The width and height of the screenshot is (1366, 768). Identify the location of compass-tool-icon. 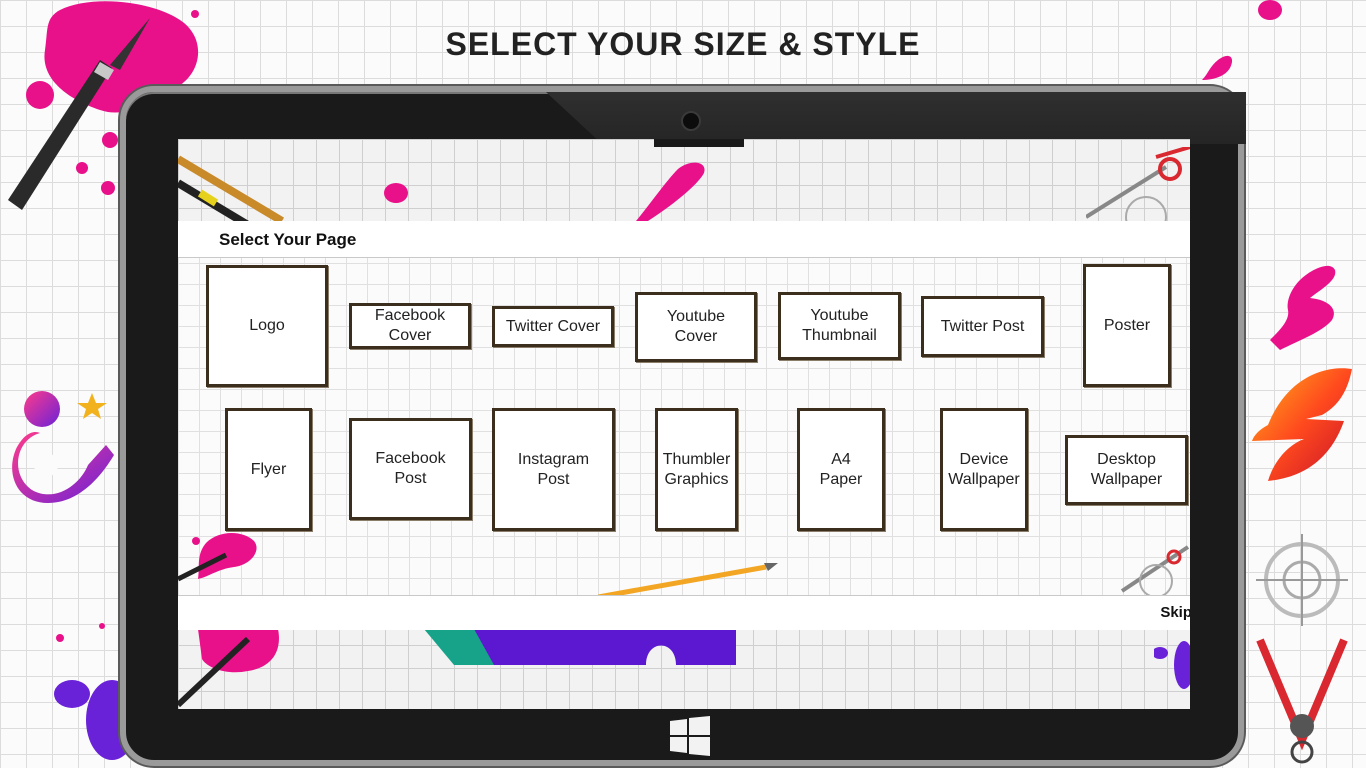
(1302, 649).